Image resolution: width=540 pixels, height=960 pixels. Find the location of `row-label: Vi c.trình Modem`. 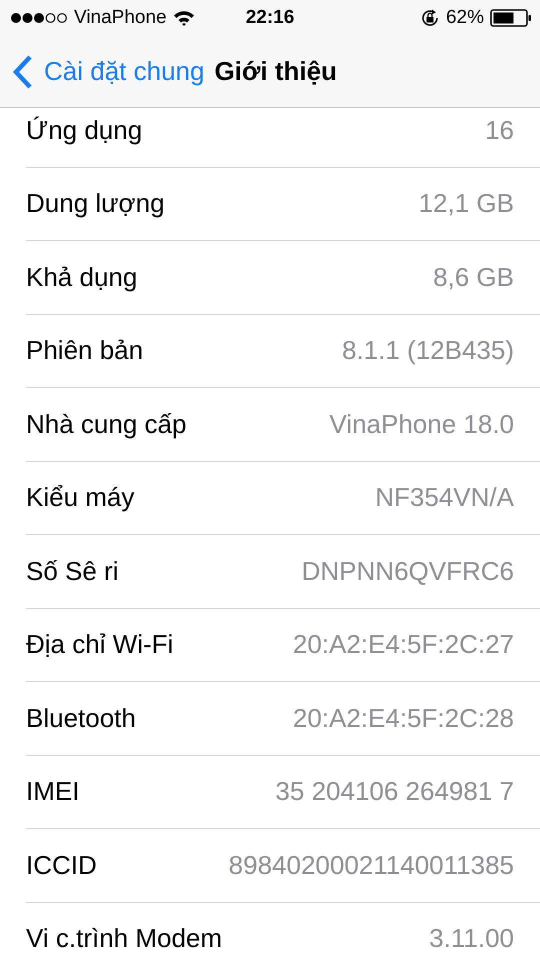

row-label: Vi c.trình Modem is located at coordinates (124, 938).